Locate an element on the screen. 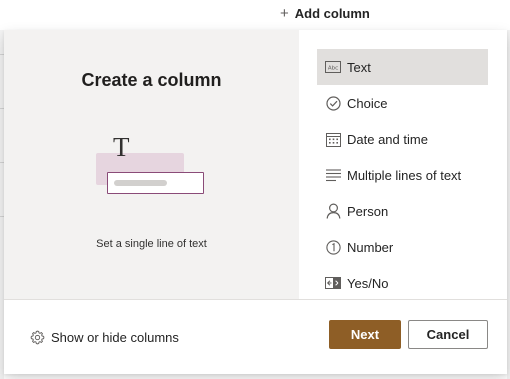  gear-icon is located at coordinates (37, 337).